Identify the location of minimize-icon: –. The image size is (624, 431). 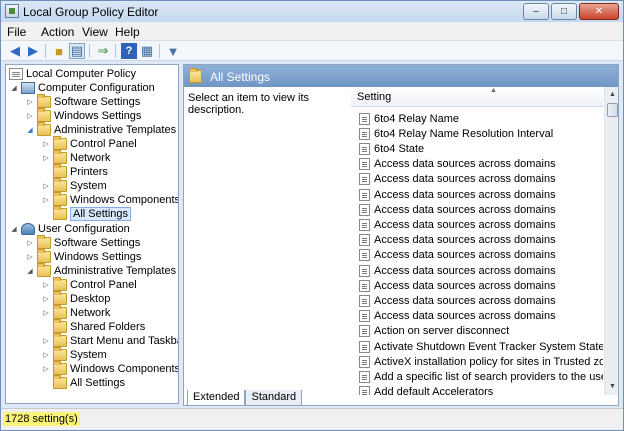
(536, 11).